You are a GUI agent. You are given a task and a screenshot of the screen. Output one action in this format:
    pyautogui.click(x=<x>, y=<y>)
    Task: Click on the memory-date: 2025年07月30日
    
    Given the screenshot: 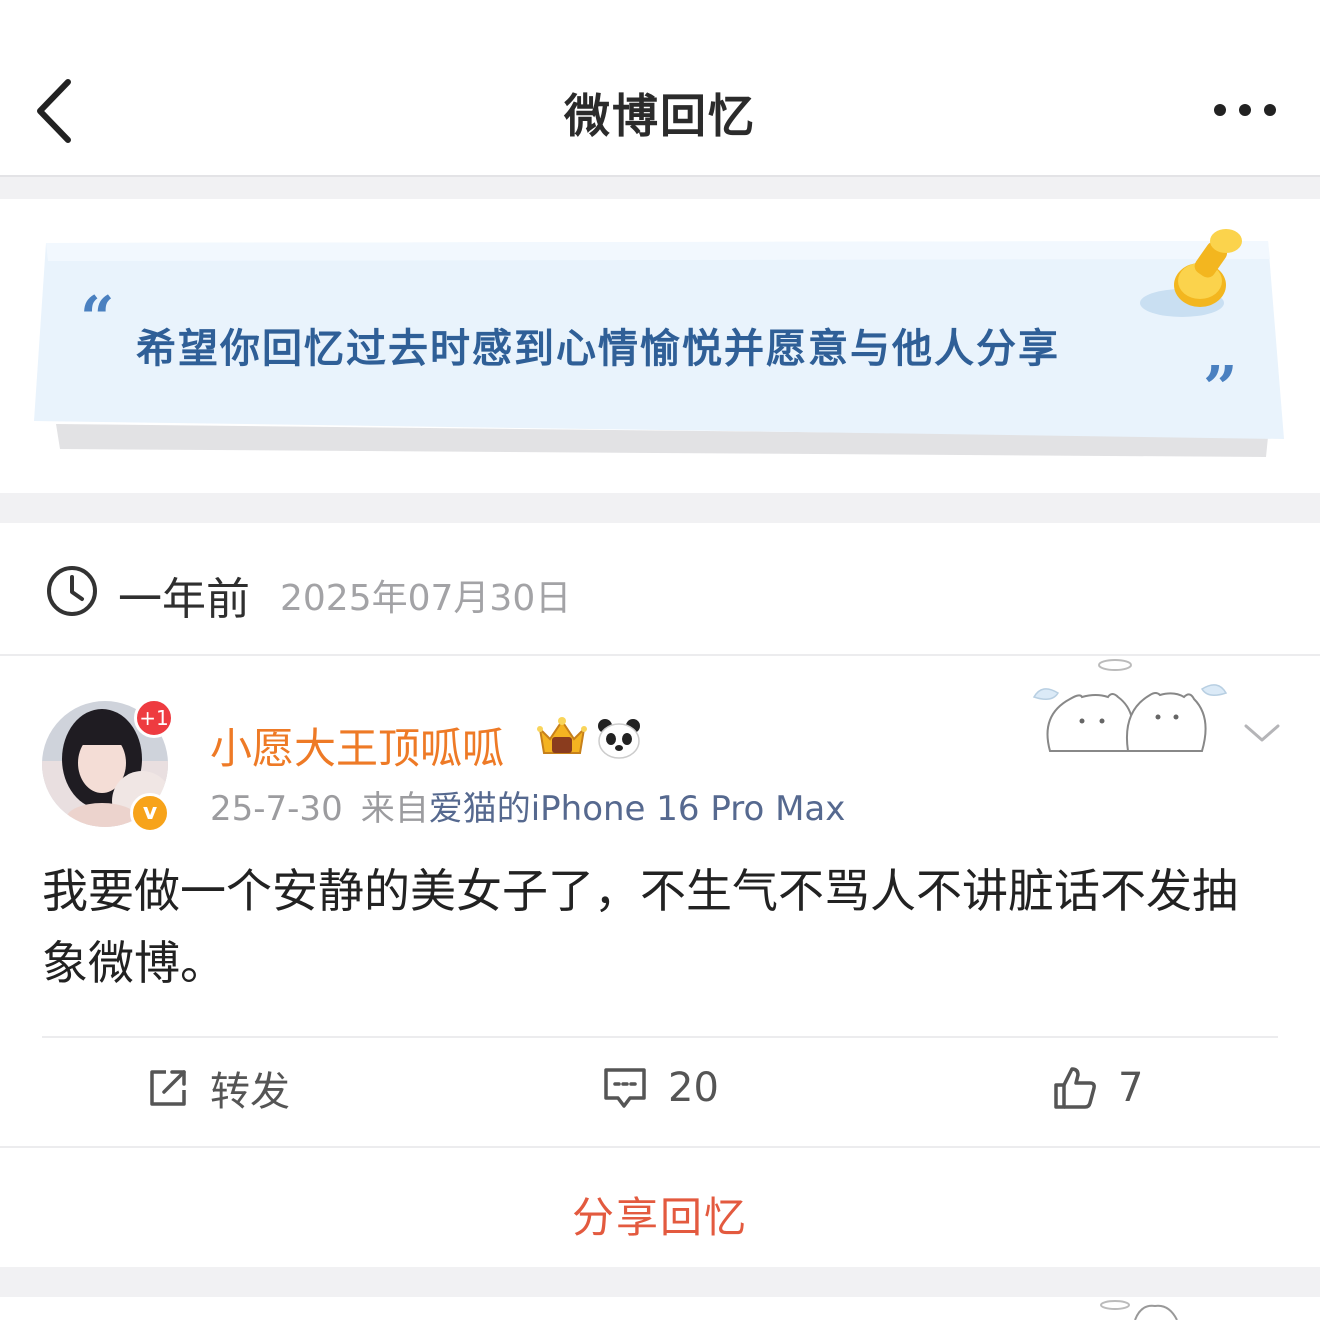 What is the action you would take?
    pyautogui.click(x=426, y=598)
    